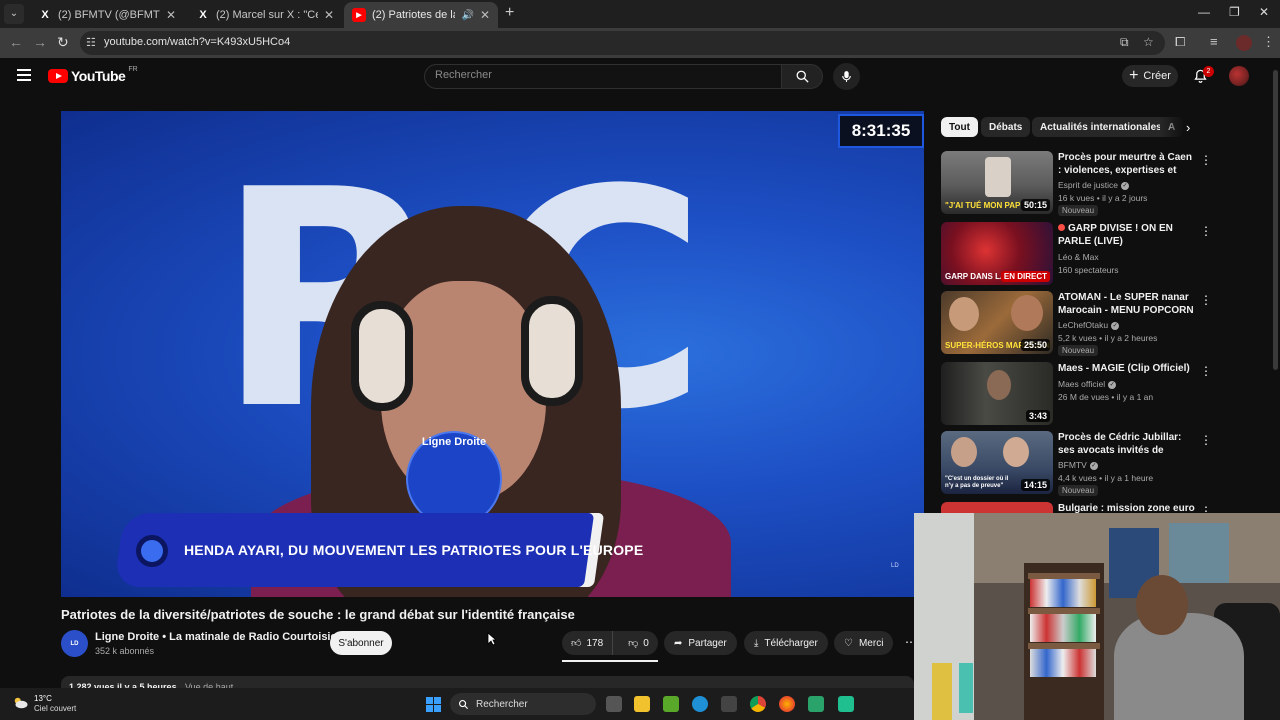  What do you see at coordinates (600, 75) in the screenshot?
I see `search-input` at bounding box center [600, 75].